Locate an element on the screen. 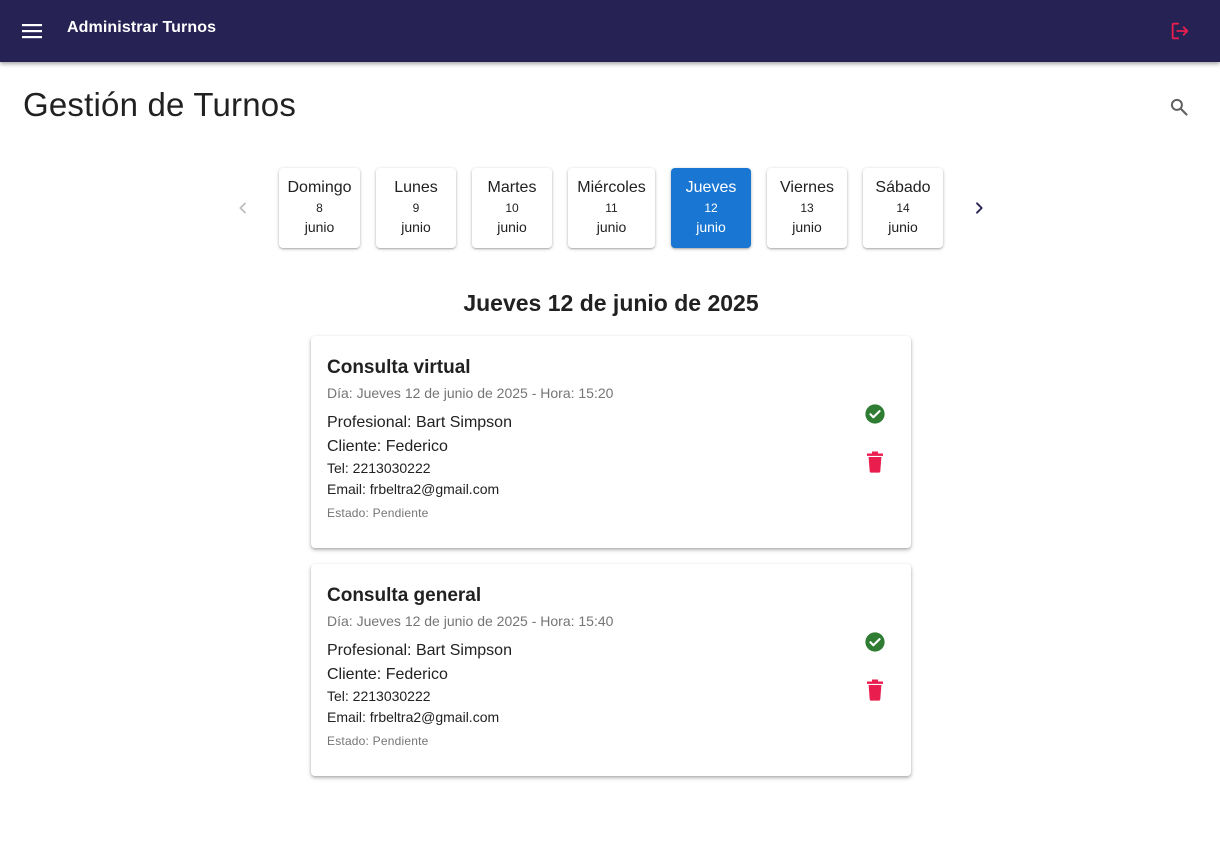 This screenshot has height=842, width=1220. logout-button is located at coordinates (1180, 31).